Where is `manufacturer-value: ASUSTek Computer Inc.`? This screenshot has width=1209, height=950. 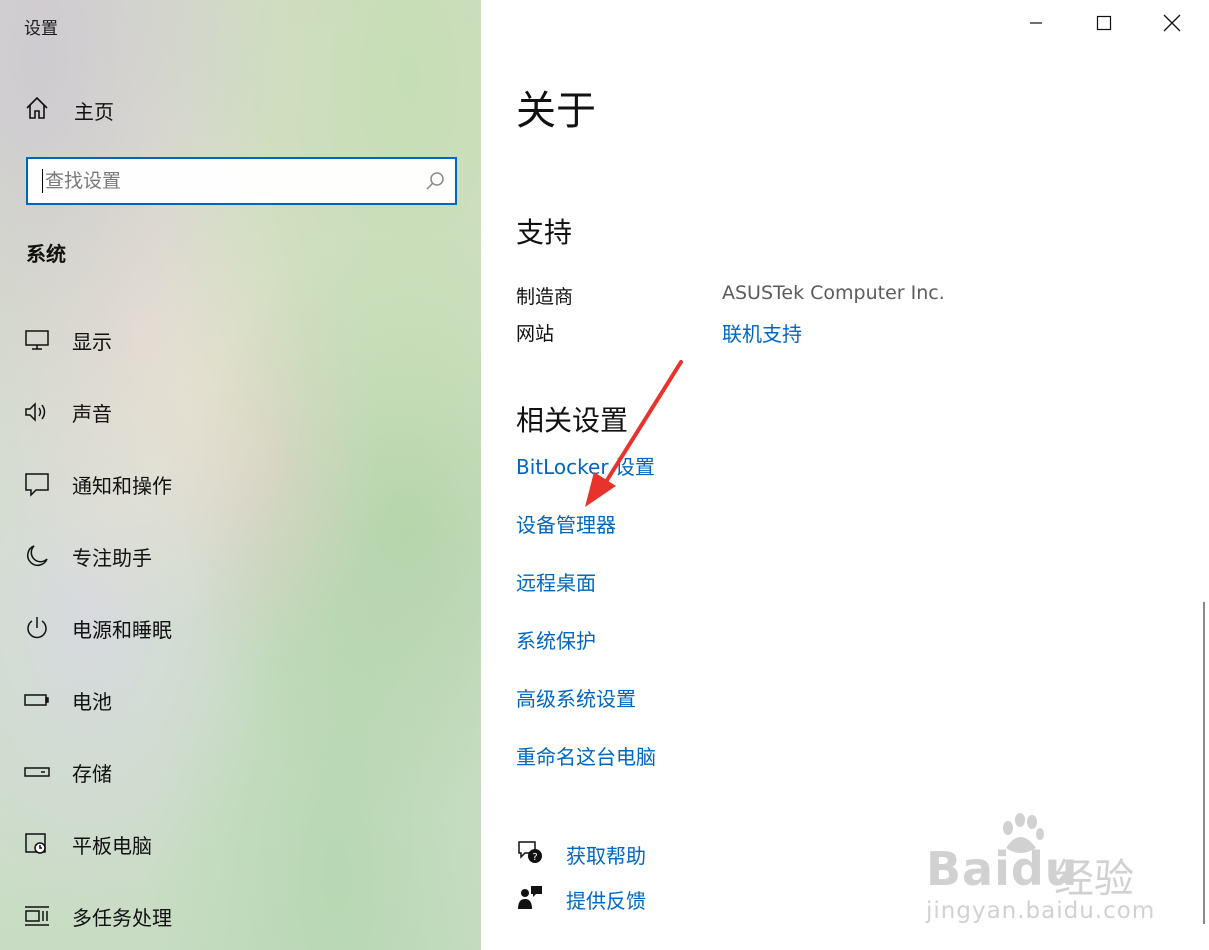
manufacturer-value: ASUSTek Computer Inc. is located at coordinates (833, 293).